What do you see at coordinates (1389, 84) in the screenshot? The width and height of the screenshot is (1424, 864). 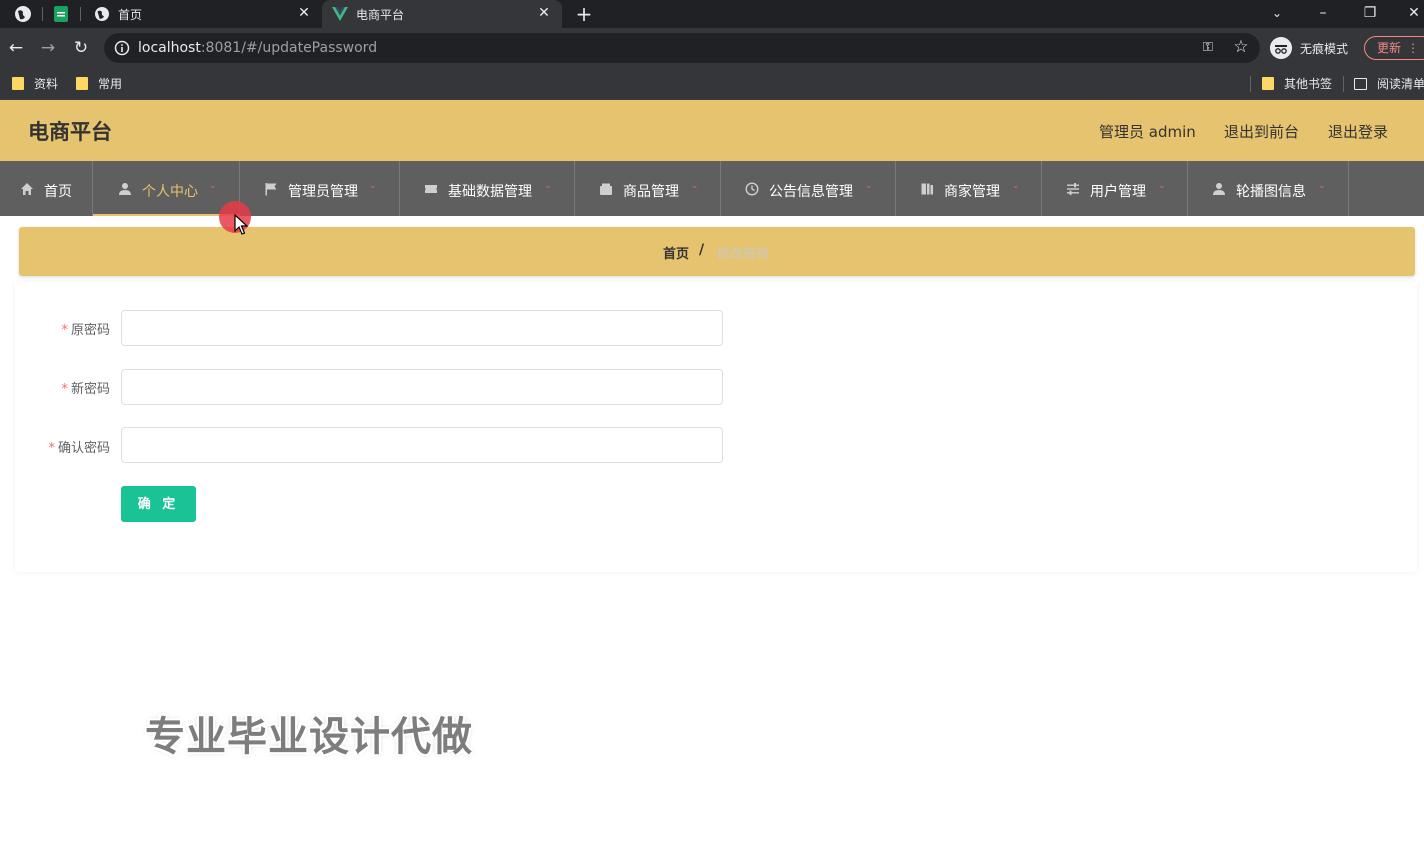 I see `reading-list: 阅读清单` at bounding box center [1389, 84].